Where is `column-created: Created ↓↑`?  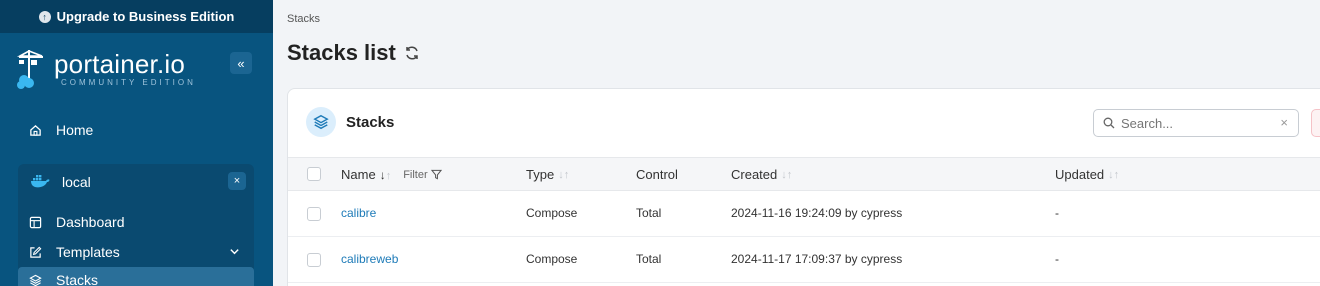 column-created: Created ↓↑ is located at coordinates (761, 174).